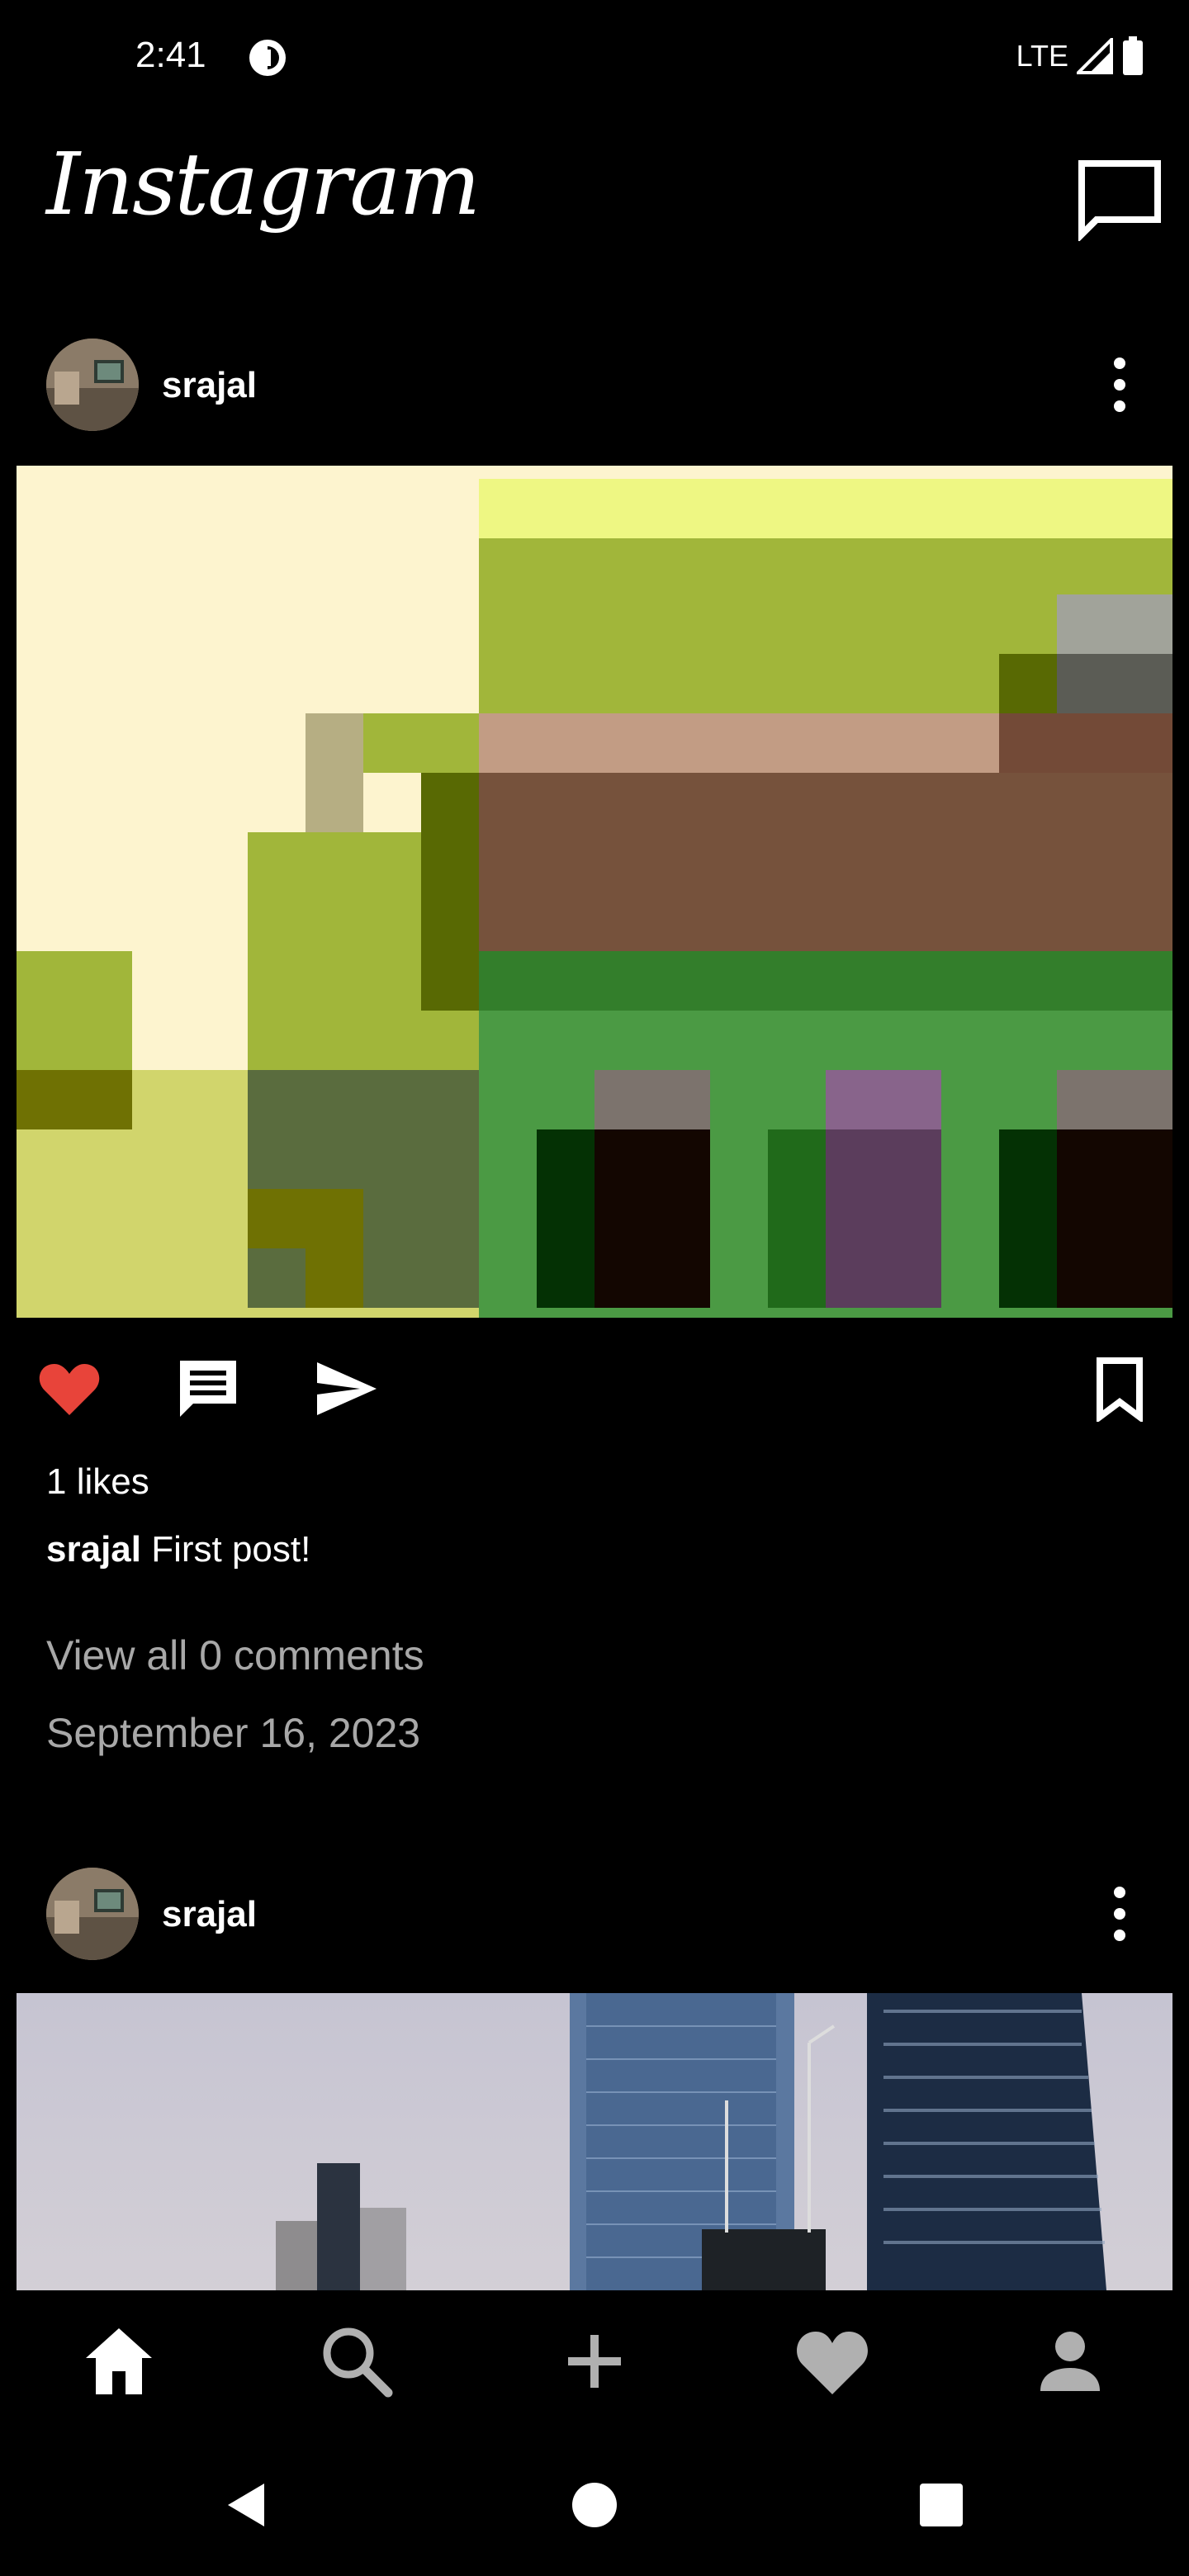 Image resolution: width=1189 pixels, height=2576 pixels. What do you see at coordinates (1133, 55) in the screenshot?
I see `battery-icon` at bounding box center [1133, 55].